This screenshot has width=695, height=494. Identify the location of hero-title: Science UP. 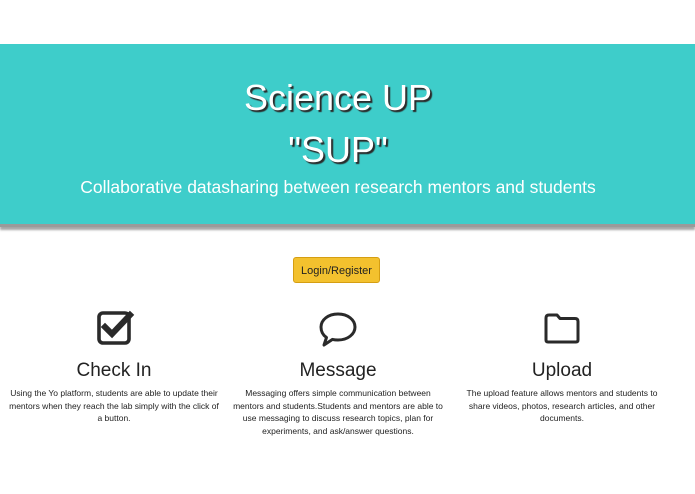
(338, 97).